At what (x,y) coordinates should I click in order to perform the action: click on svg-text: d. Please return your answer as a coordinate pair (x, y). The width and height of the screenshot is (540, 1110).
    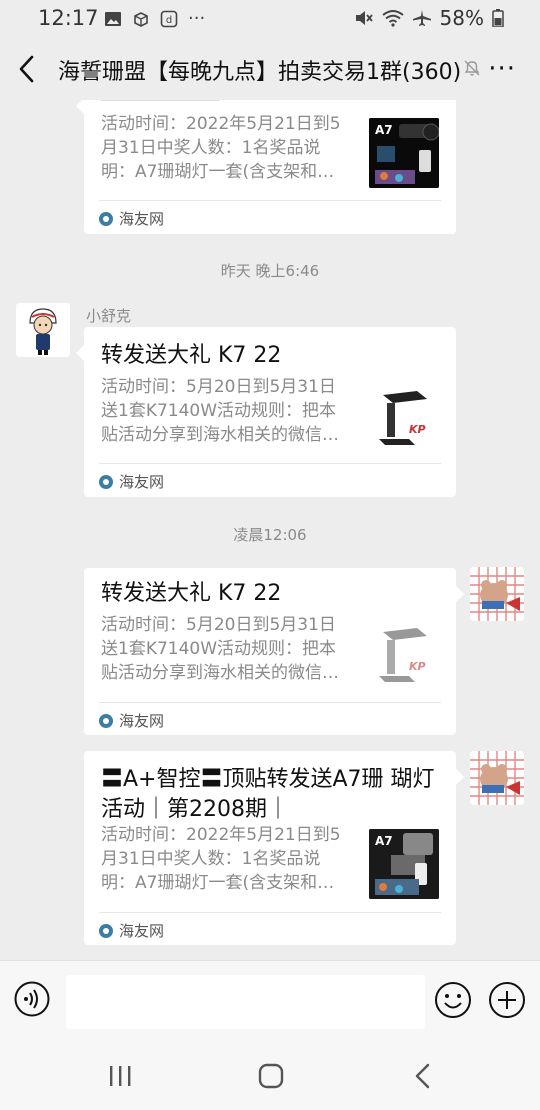
    Looking at the image, I should click on (169, 20).